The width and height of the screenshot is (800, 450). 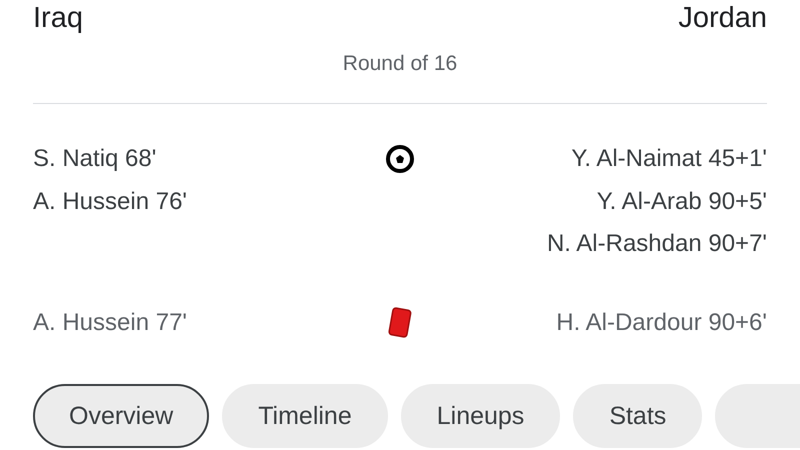 I want to click on away-team-name: Jordan, so click(x=722, y=18).